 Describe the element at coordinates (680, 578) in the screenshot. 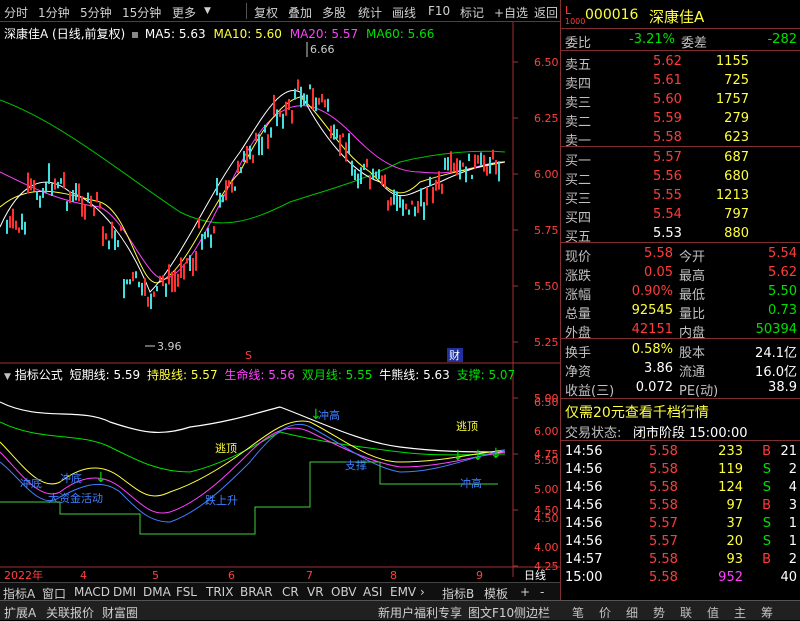

I see `tick-row: 15:00 5.58 952 40` at that location.